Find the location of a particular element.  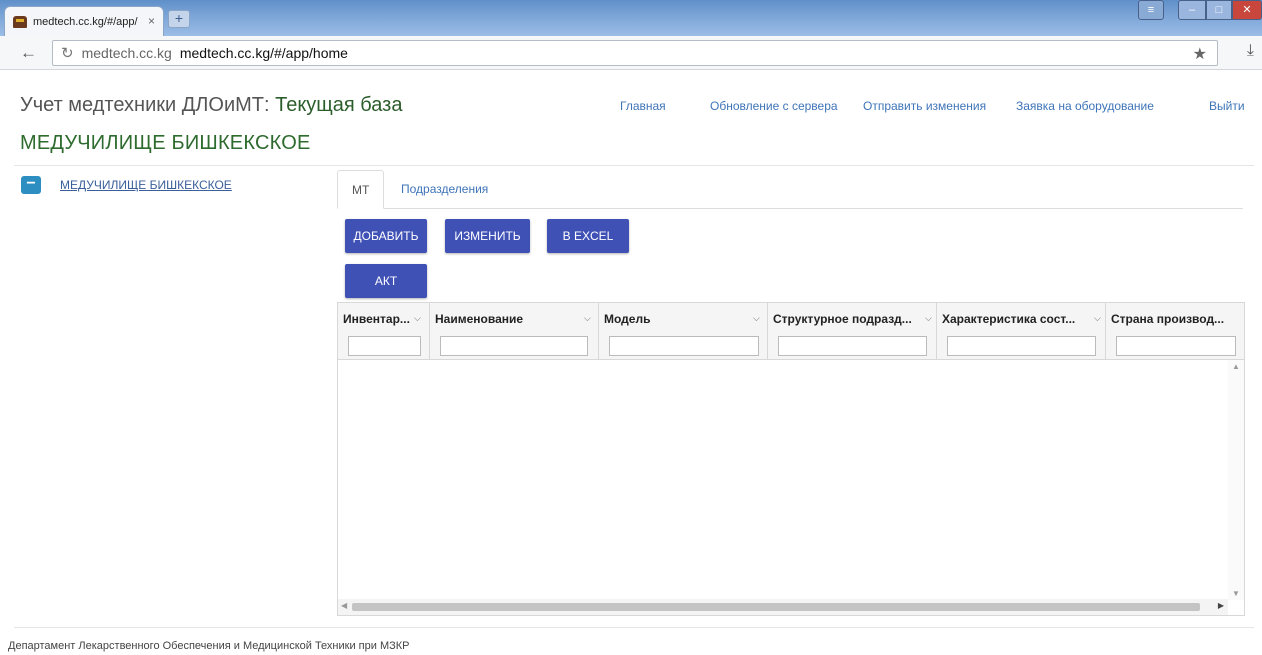

tab-mt: МТ is located at coordinates (361, 189).